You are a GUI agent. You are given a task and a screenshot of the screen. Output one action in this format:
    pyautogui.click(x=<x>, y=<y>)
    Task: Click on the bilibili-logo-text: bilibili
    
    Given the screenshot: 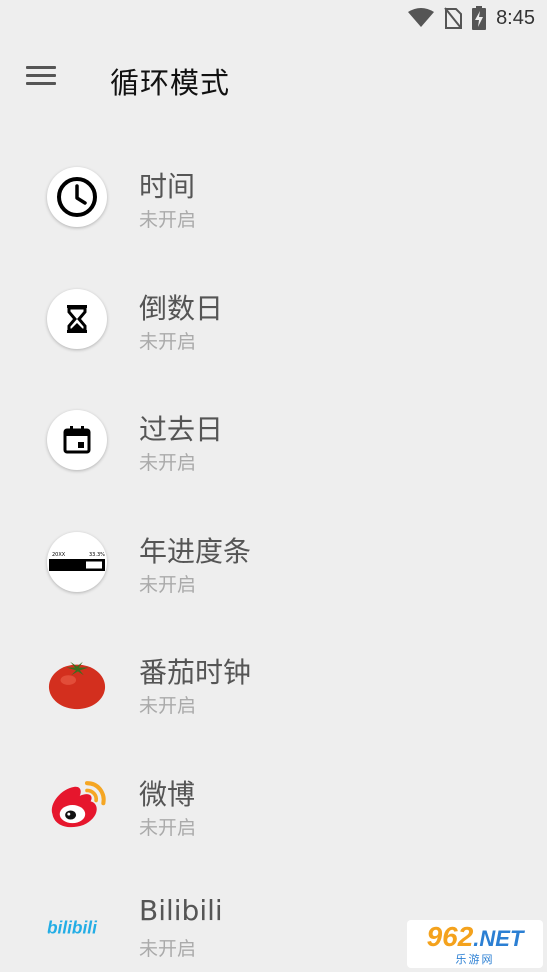 What is the action you would take?
    pyautogui.click(x=72, y=927)
    